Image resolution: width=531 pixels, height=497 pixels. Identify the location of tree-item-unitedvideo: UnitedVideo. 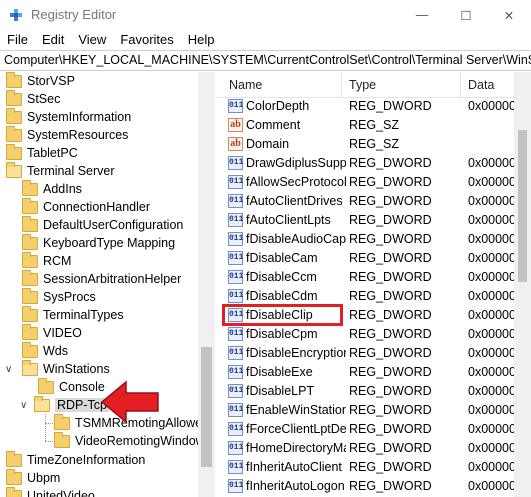
(50, 491).